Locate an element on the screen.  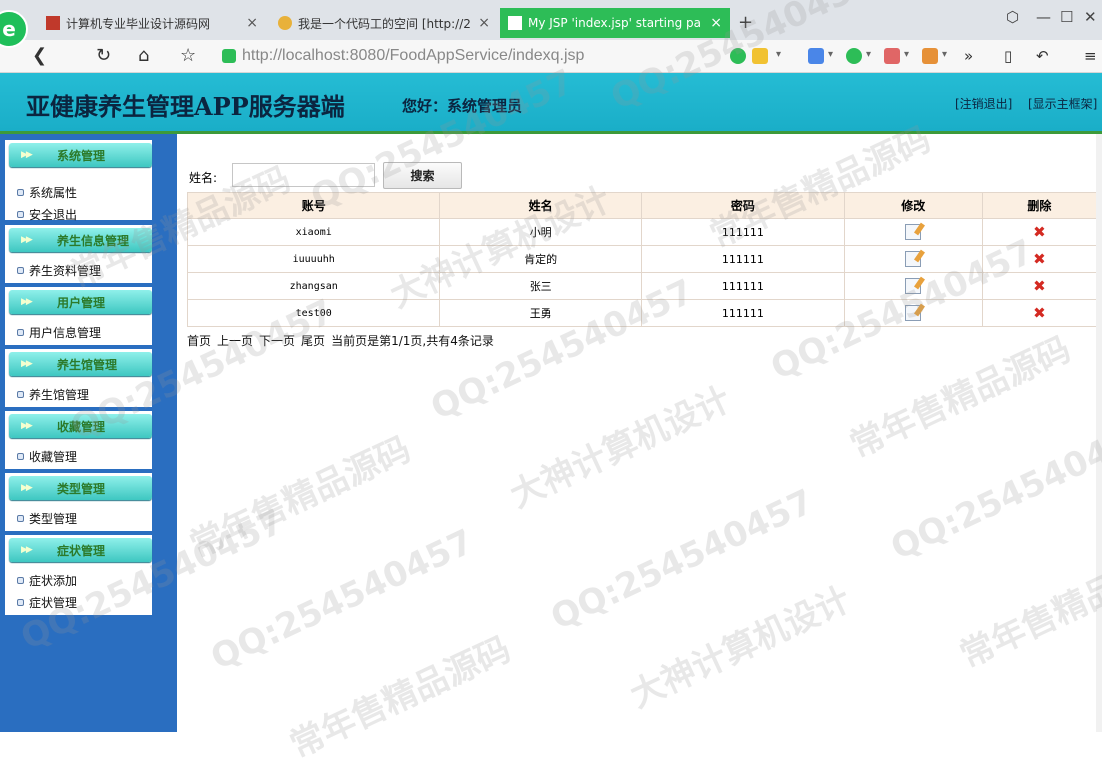
tab-coder-space: 我是一个代码工的空间 [http://2 × is located at coordinates (384, 23).